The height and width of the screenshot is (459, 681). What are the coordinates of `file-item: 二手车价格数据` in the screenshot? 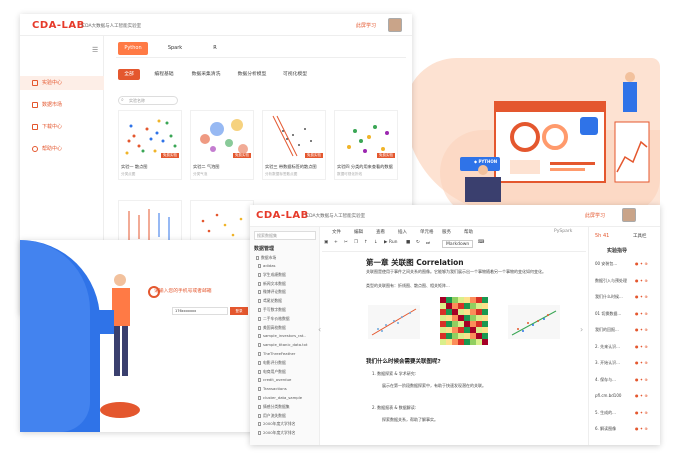 It's located at (274, 319).